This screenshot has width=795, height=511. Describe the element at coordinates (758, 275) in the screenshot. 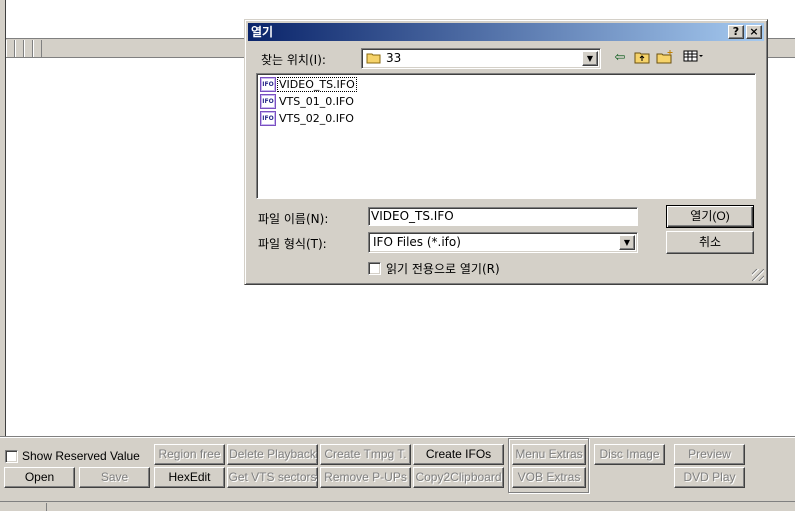

I see `resize-grip-icon` at that location.